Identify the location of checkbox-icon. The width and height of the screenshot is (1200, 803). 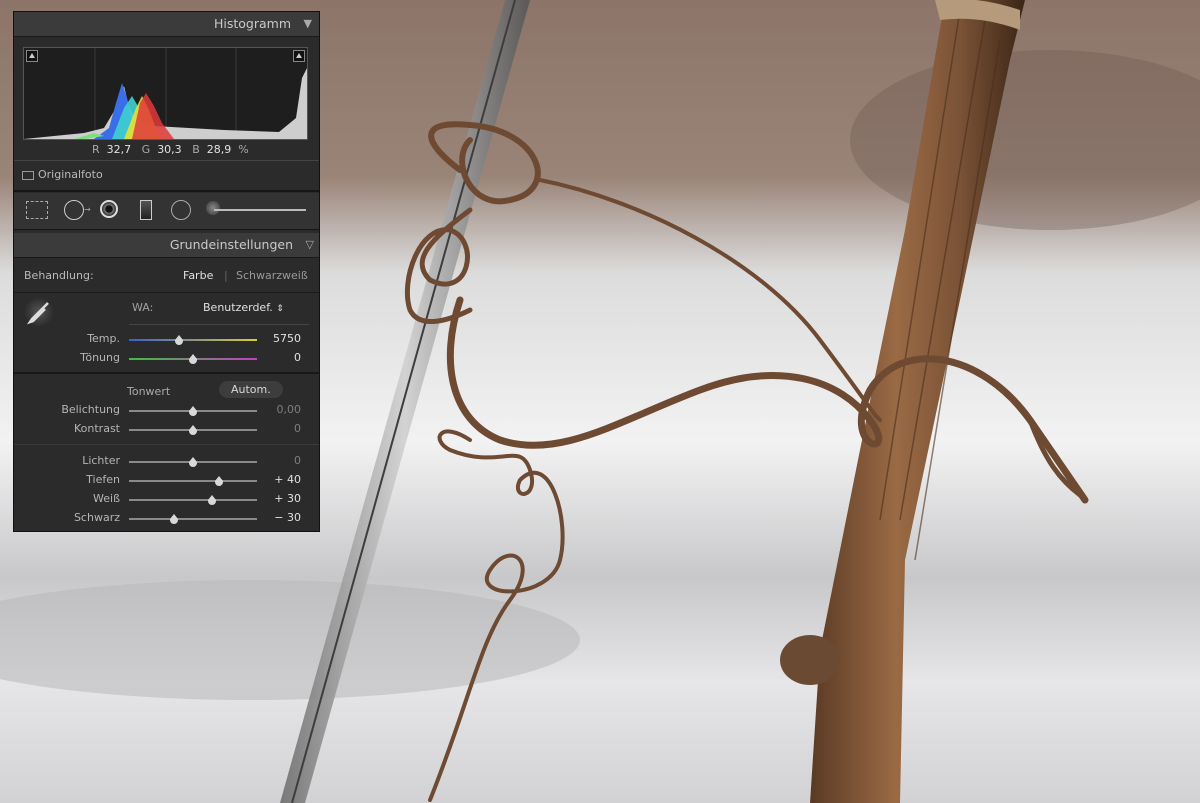
(28, 175).